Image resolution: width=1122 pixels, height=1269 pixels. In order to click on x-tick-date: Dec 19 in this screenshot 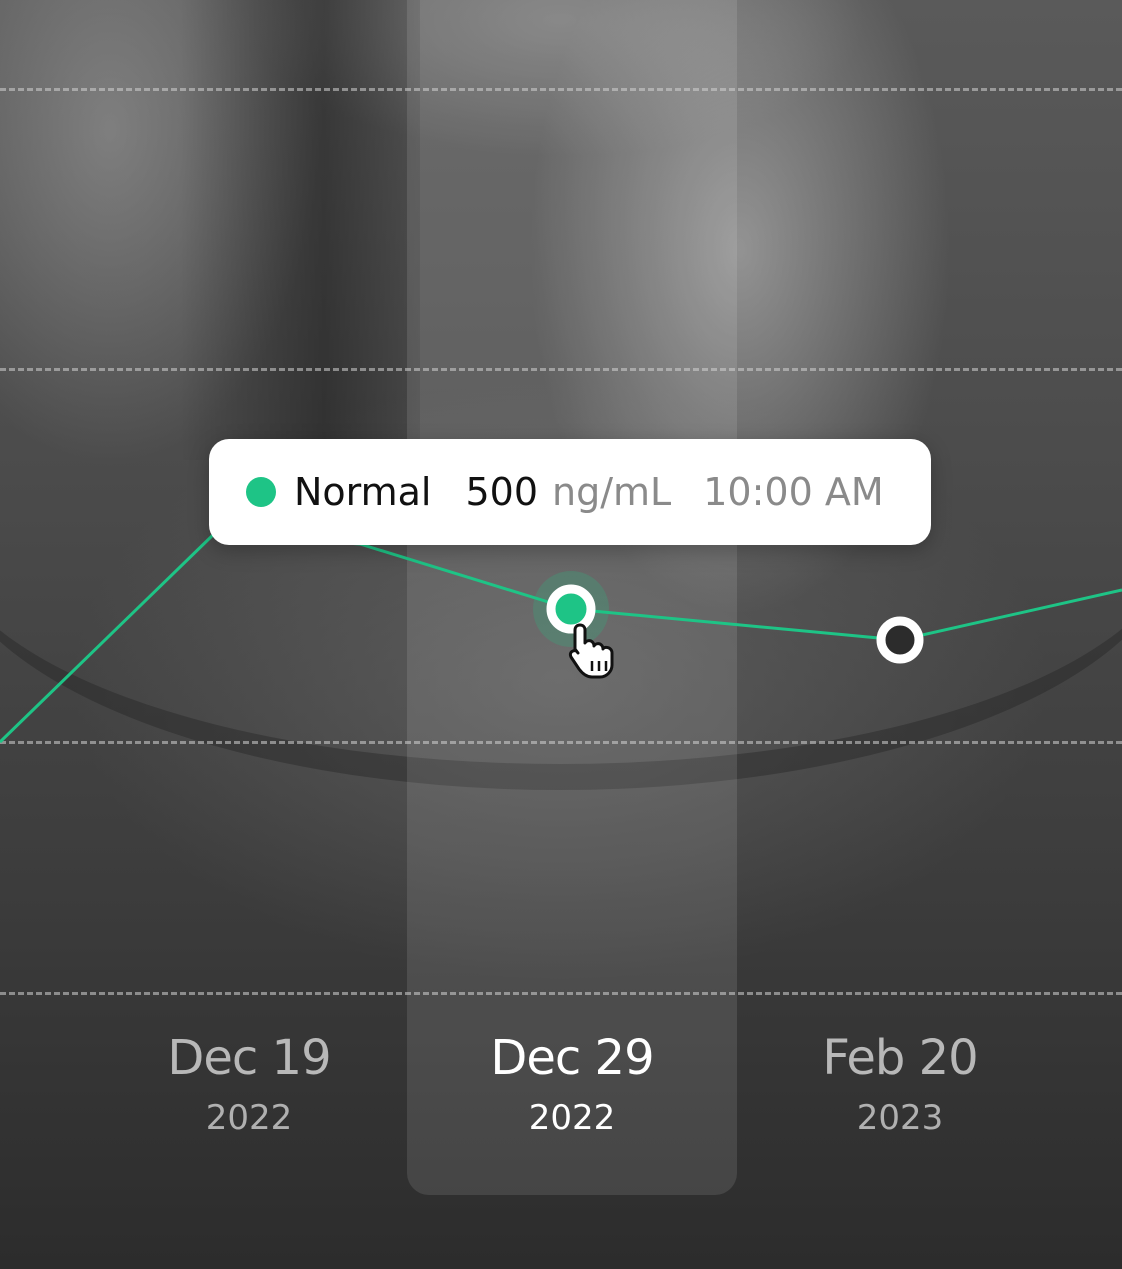, I will do `click(249, 1058)`.